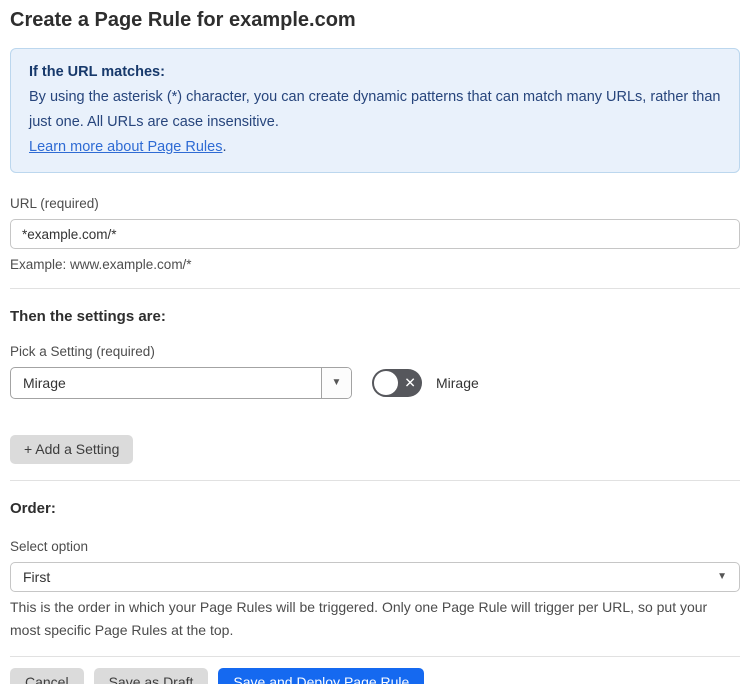  What do you see at coordinates (37, 577) in the screenshot?
I see `order-select-value: First` at bounding box center [37, 577].